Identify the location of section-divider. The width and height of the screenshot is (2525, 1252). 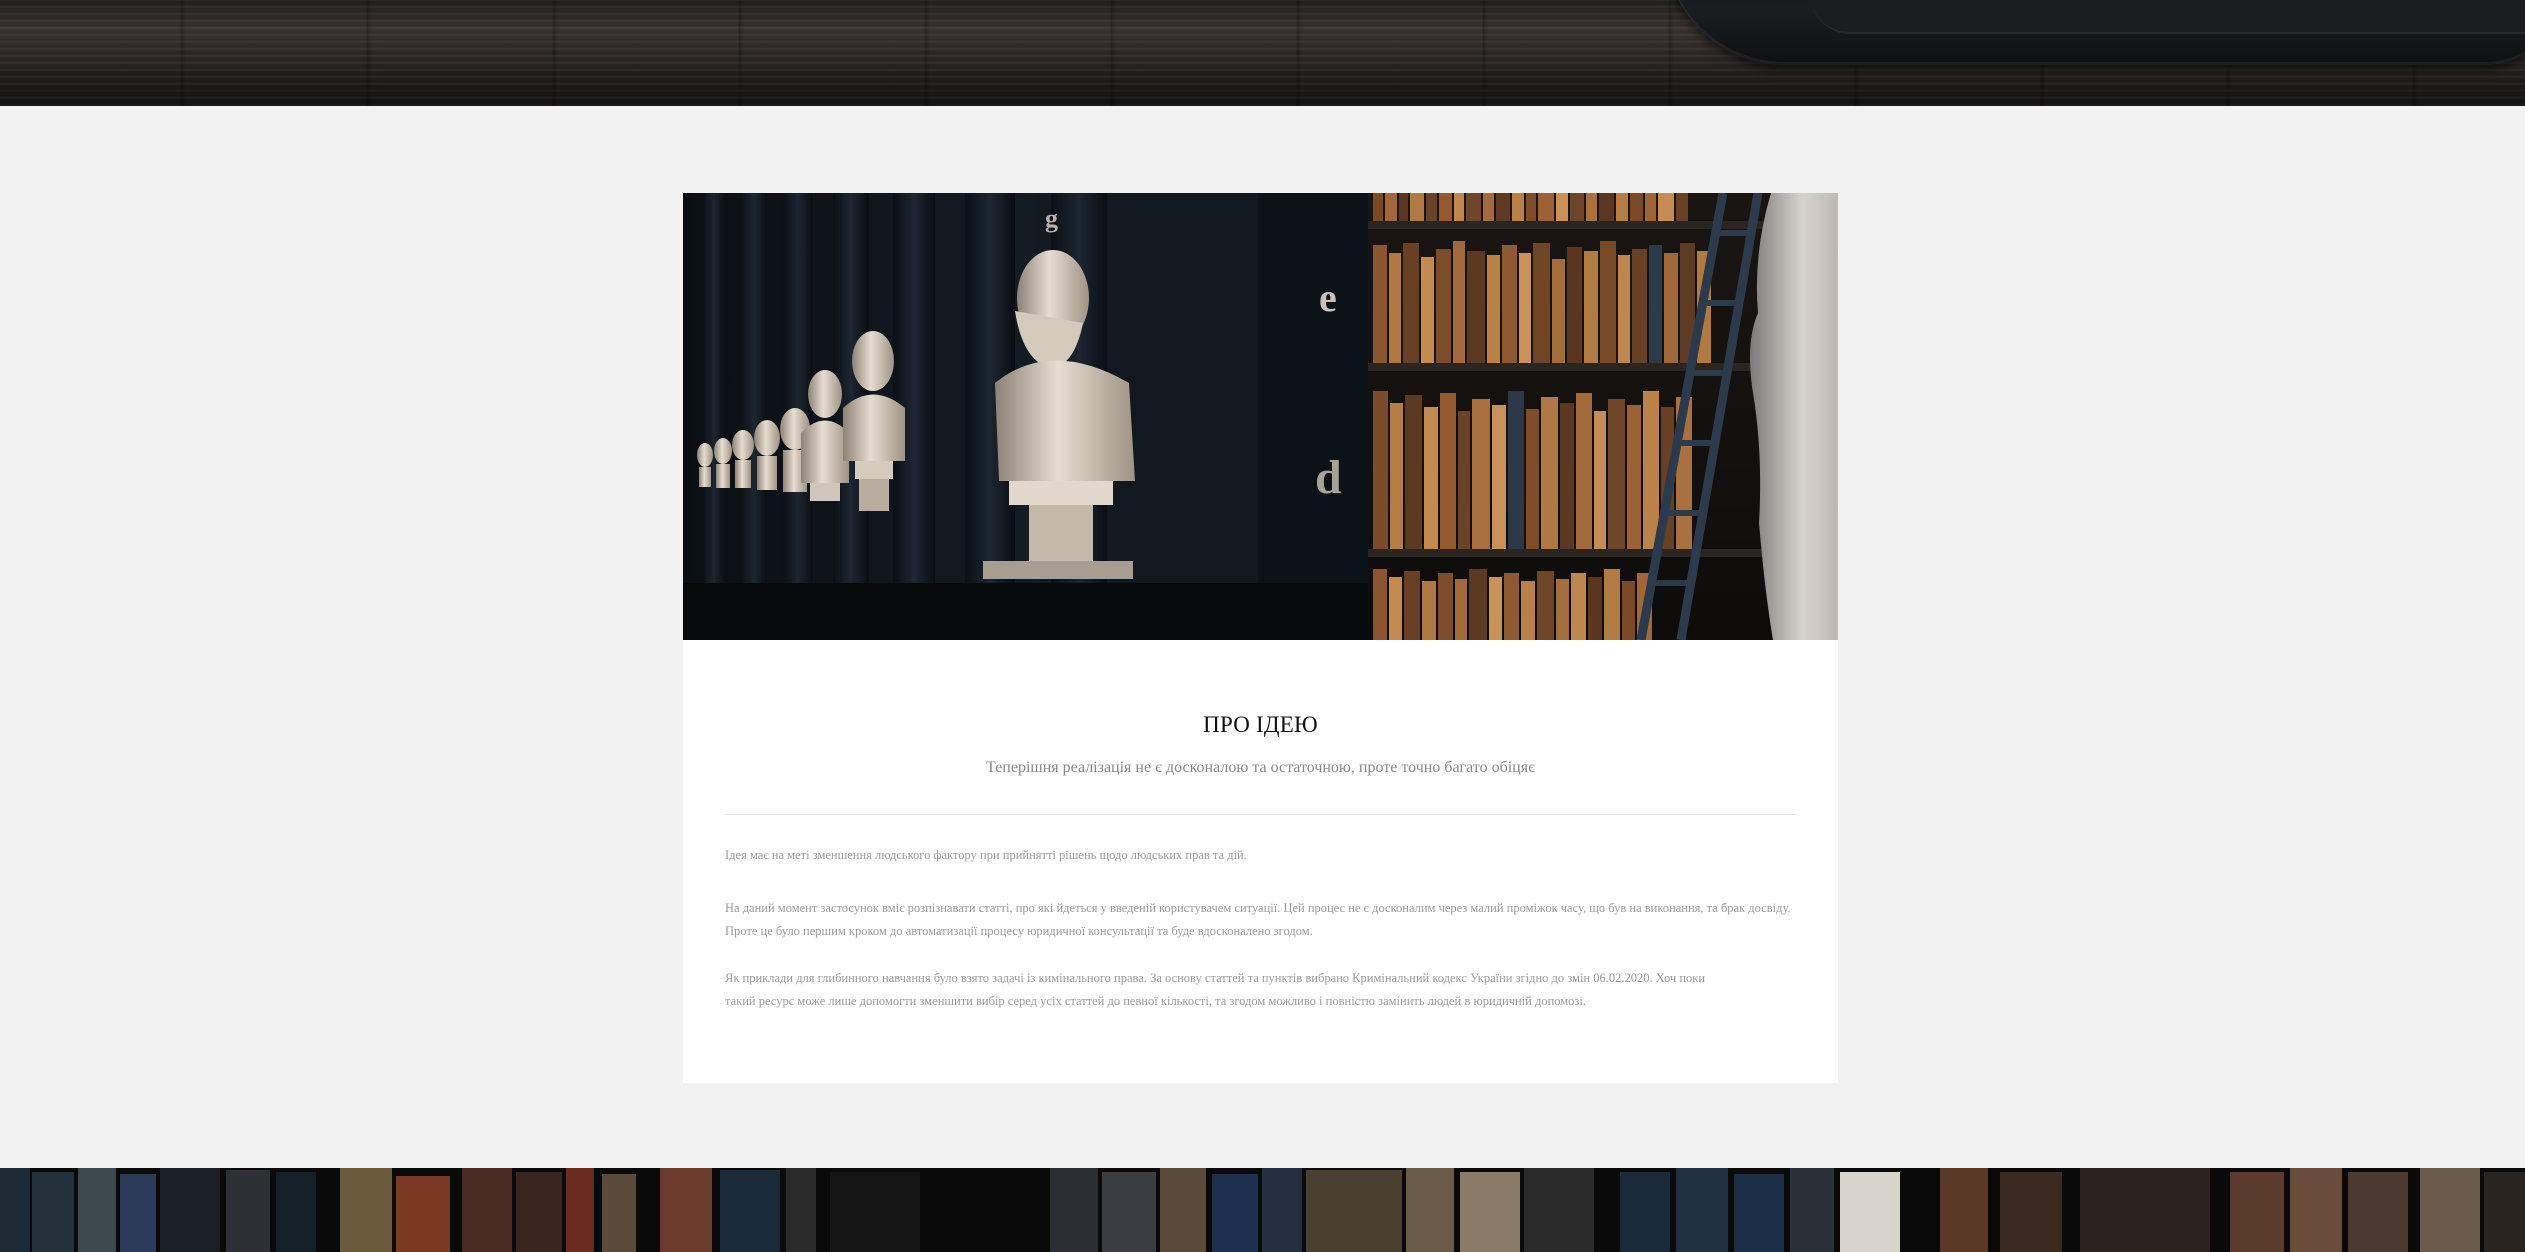
(1260, 814).